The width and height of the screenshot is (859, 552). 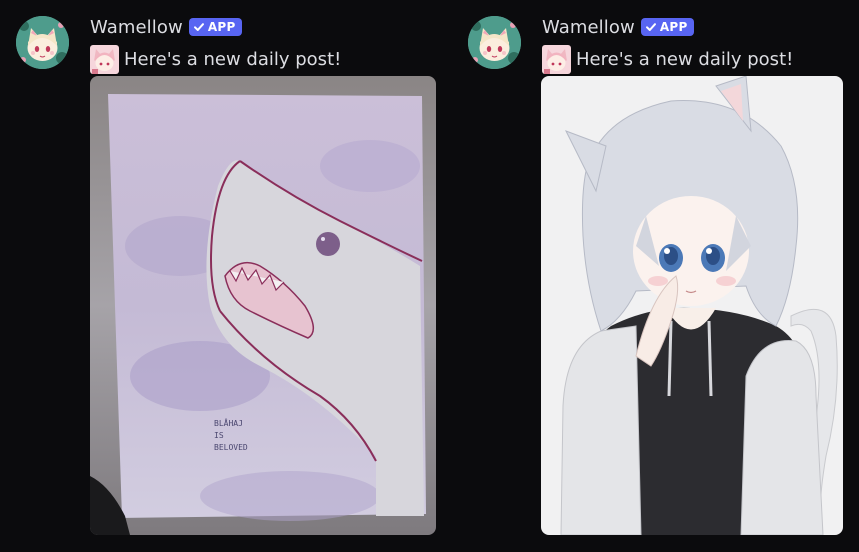 I want to click on handwriting-line-2: IS, so click(x=219, y=435).